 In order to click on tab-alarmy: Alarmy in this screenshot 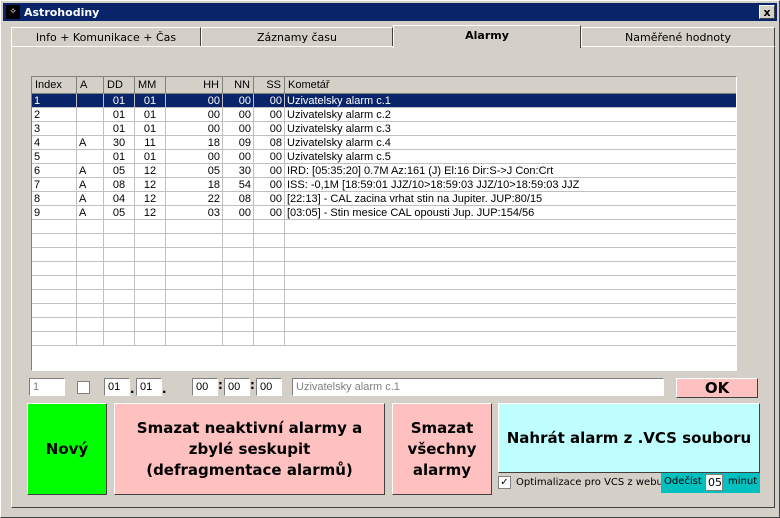, I will do `click(487, 36)`.